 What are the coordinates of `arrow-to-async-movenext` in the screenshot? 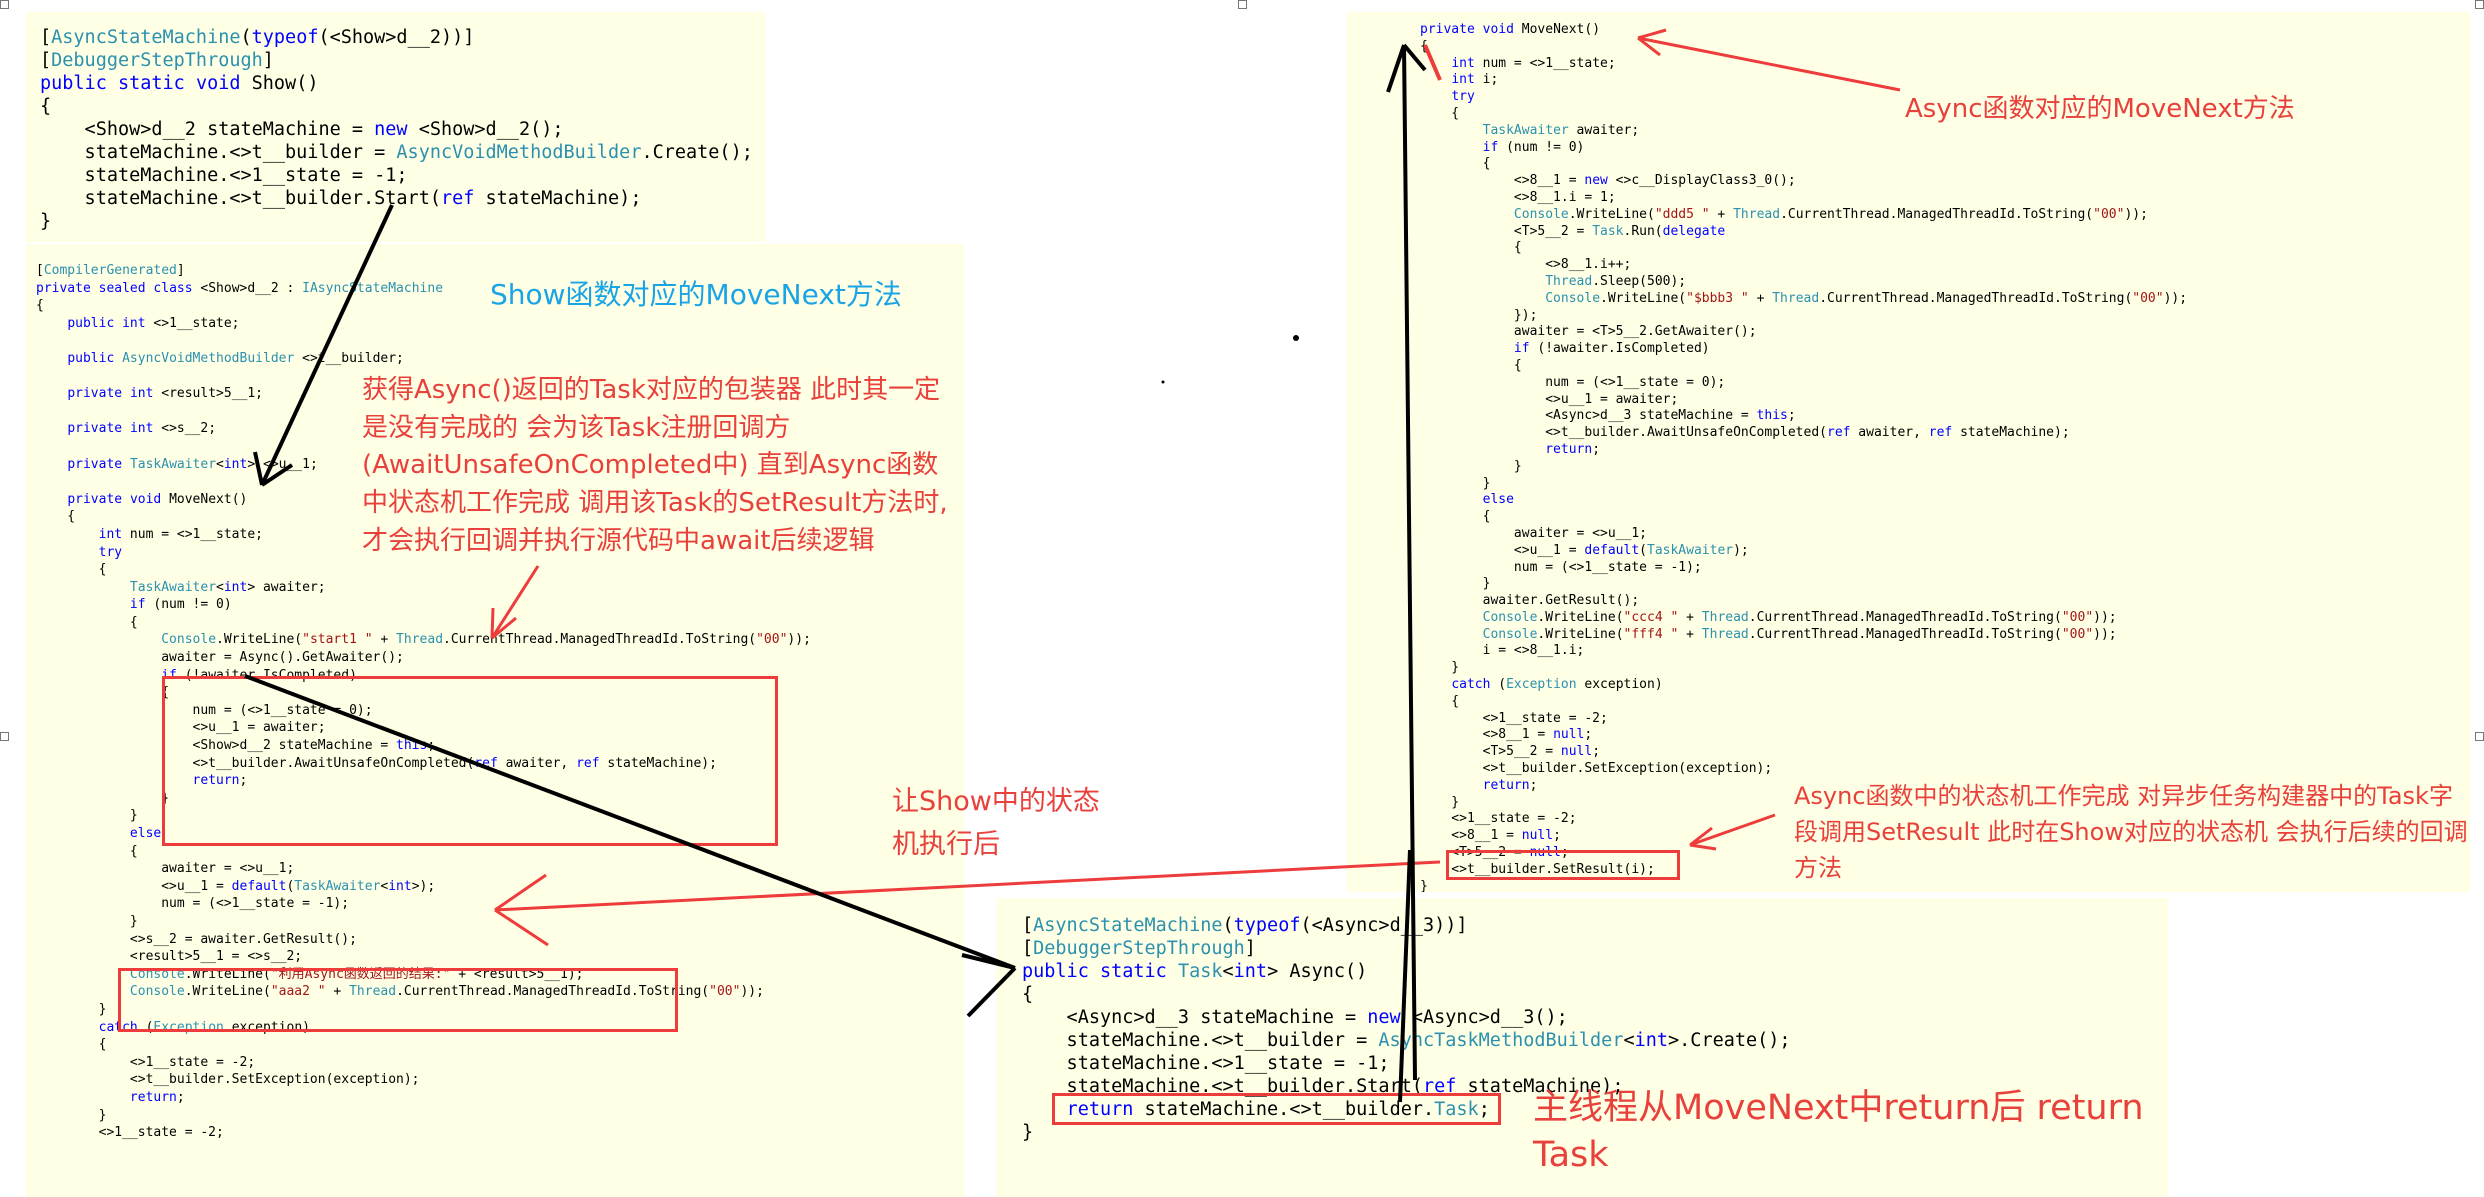 It's located at (1769, 60).